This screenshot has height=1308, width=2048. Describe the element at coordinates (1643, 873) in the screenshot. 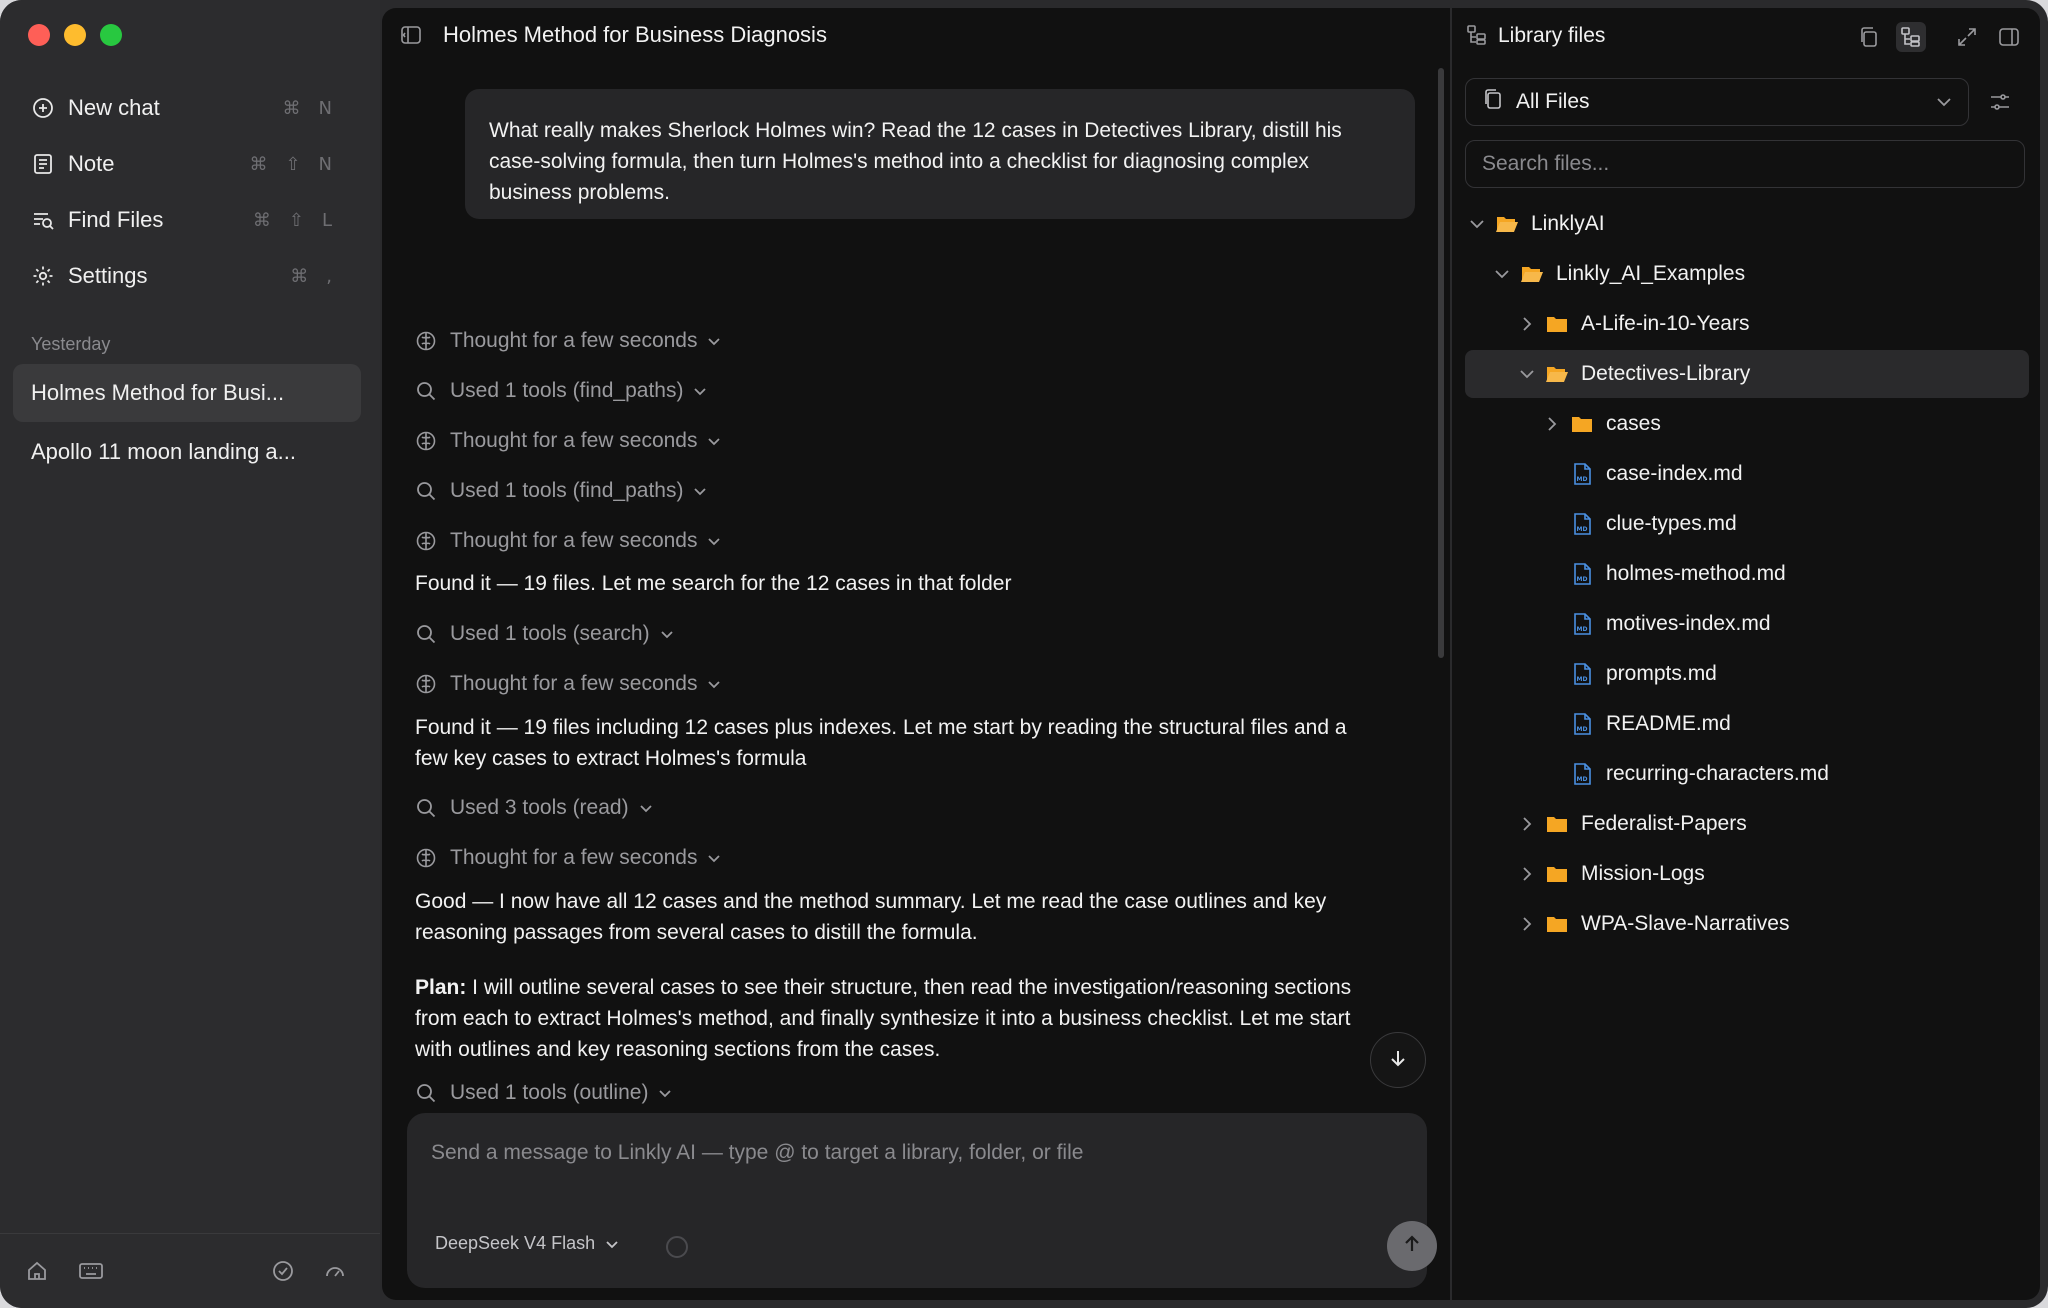

I see `tree-item-label: Mission-Logs` at that location.